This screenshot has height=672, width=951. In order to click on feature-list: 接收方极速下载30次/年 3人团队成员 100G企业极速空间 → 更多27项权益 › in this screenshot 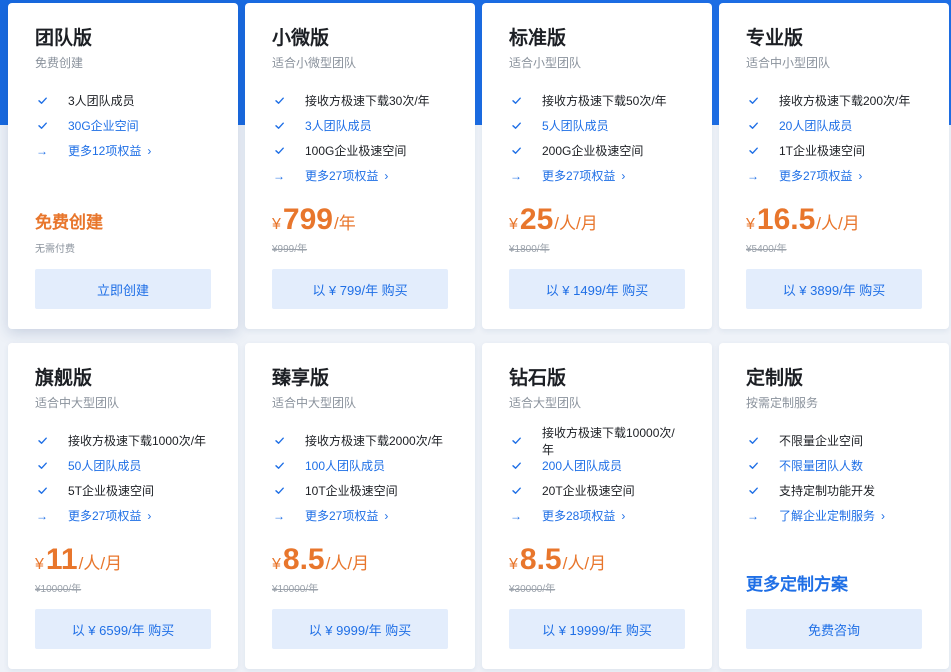, I will do `click(360, 138)`.